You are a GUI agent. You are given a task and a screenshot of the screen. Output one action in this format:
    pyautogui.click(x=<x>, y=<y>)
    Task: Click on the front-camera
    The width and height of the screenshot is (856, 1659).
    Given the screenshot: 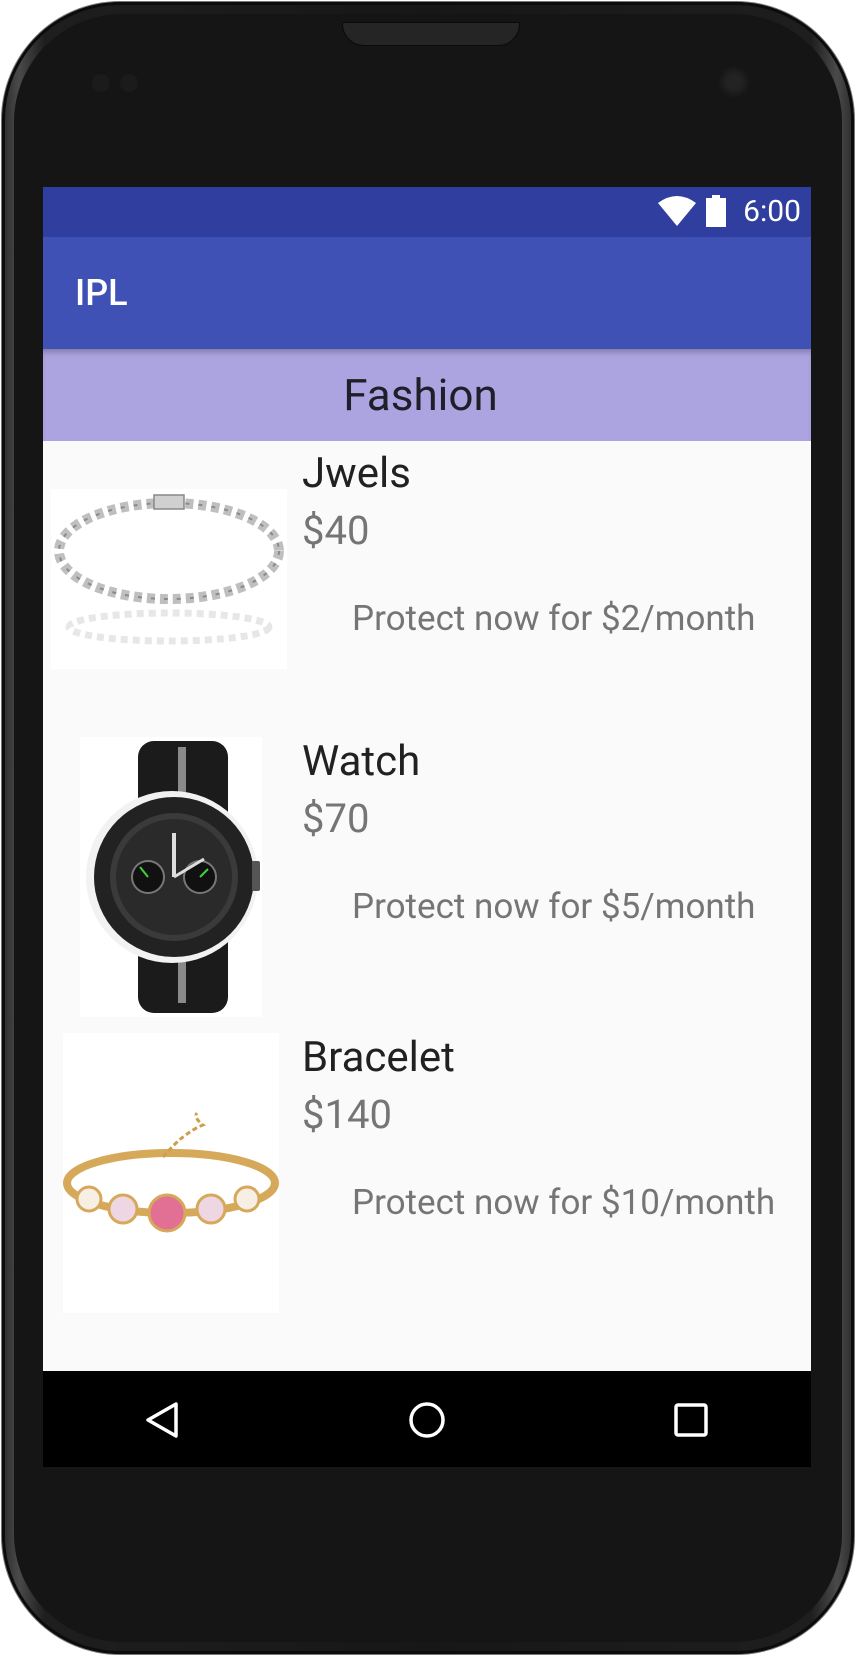 What is the action you would take?
    pyautogui.click(x=734, y=82)
    